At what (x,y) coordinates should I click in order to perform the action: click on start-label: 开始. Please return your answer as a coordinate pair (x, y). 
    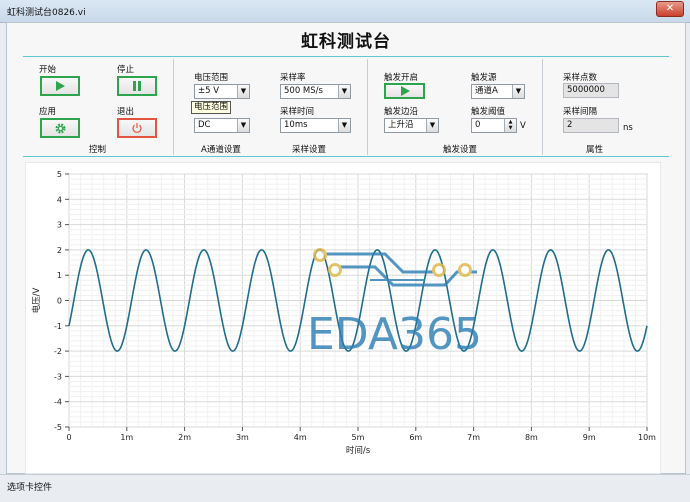
    Looking at the image, I should click on (48, 70).